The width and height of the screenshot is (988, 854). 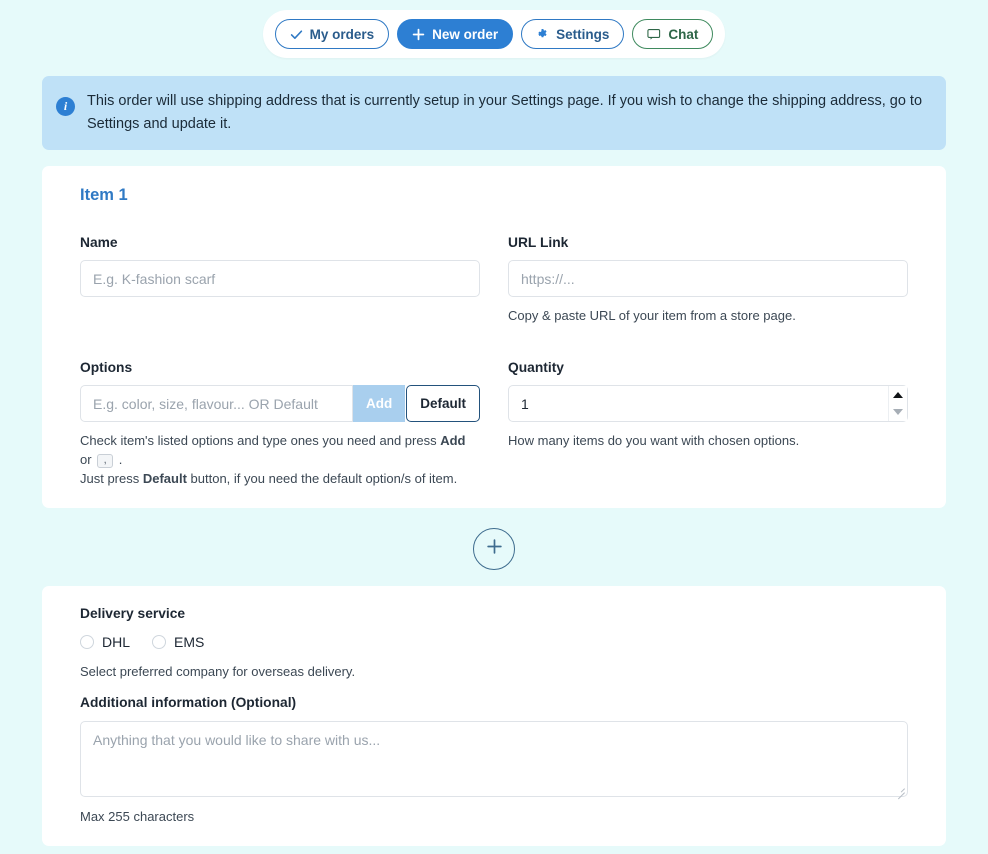 I want to click on options-label: Options, so click(x=106, y=367).